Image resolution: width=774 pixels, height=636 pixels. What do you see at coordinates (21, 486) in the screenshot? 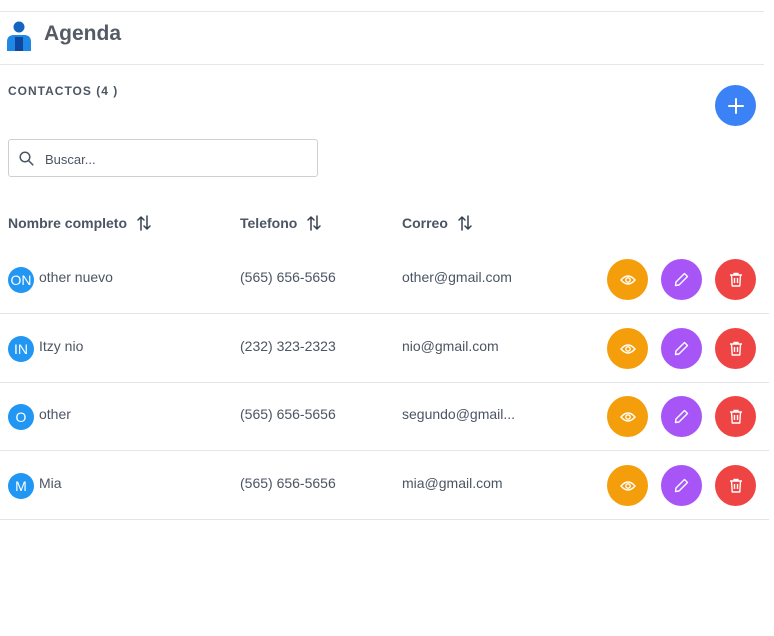
I see `avatar: M` at bounding box center [21, 486].